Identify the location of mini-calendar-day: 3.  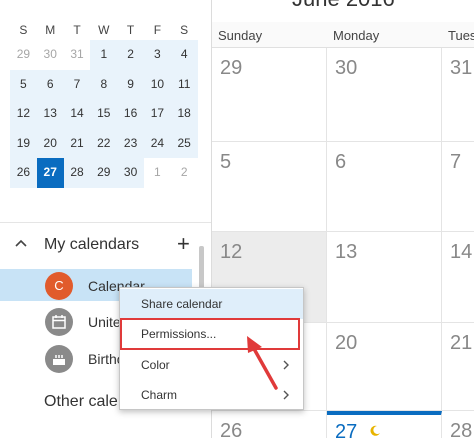
(157, 55).